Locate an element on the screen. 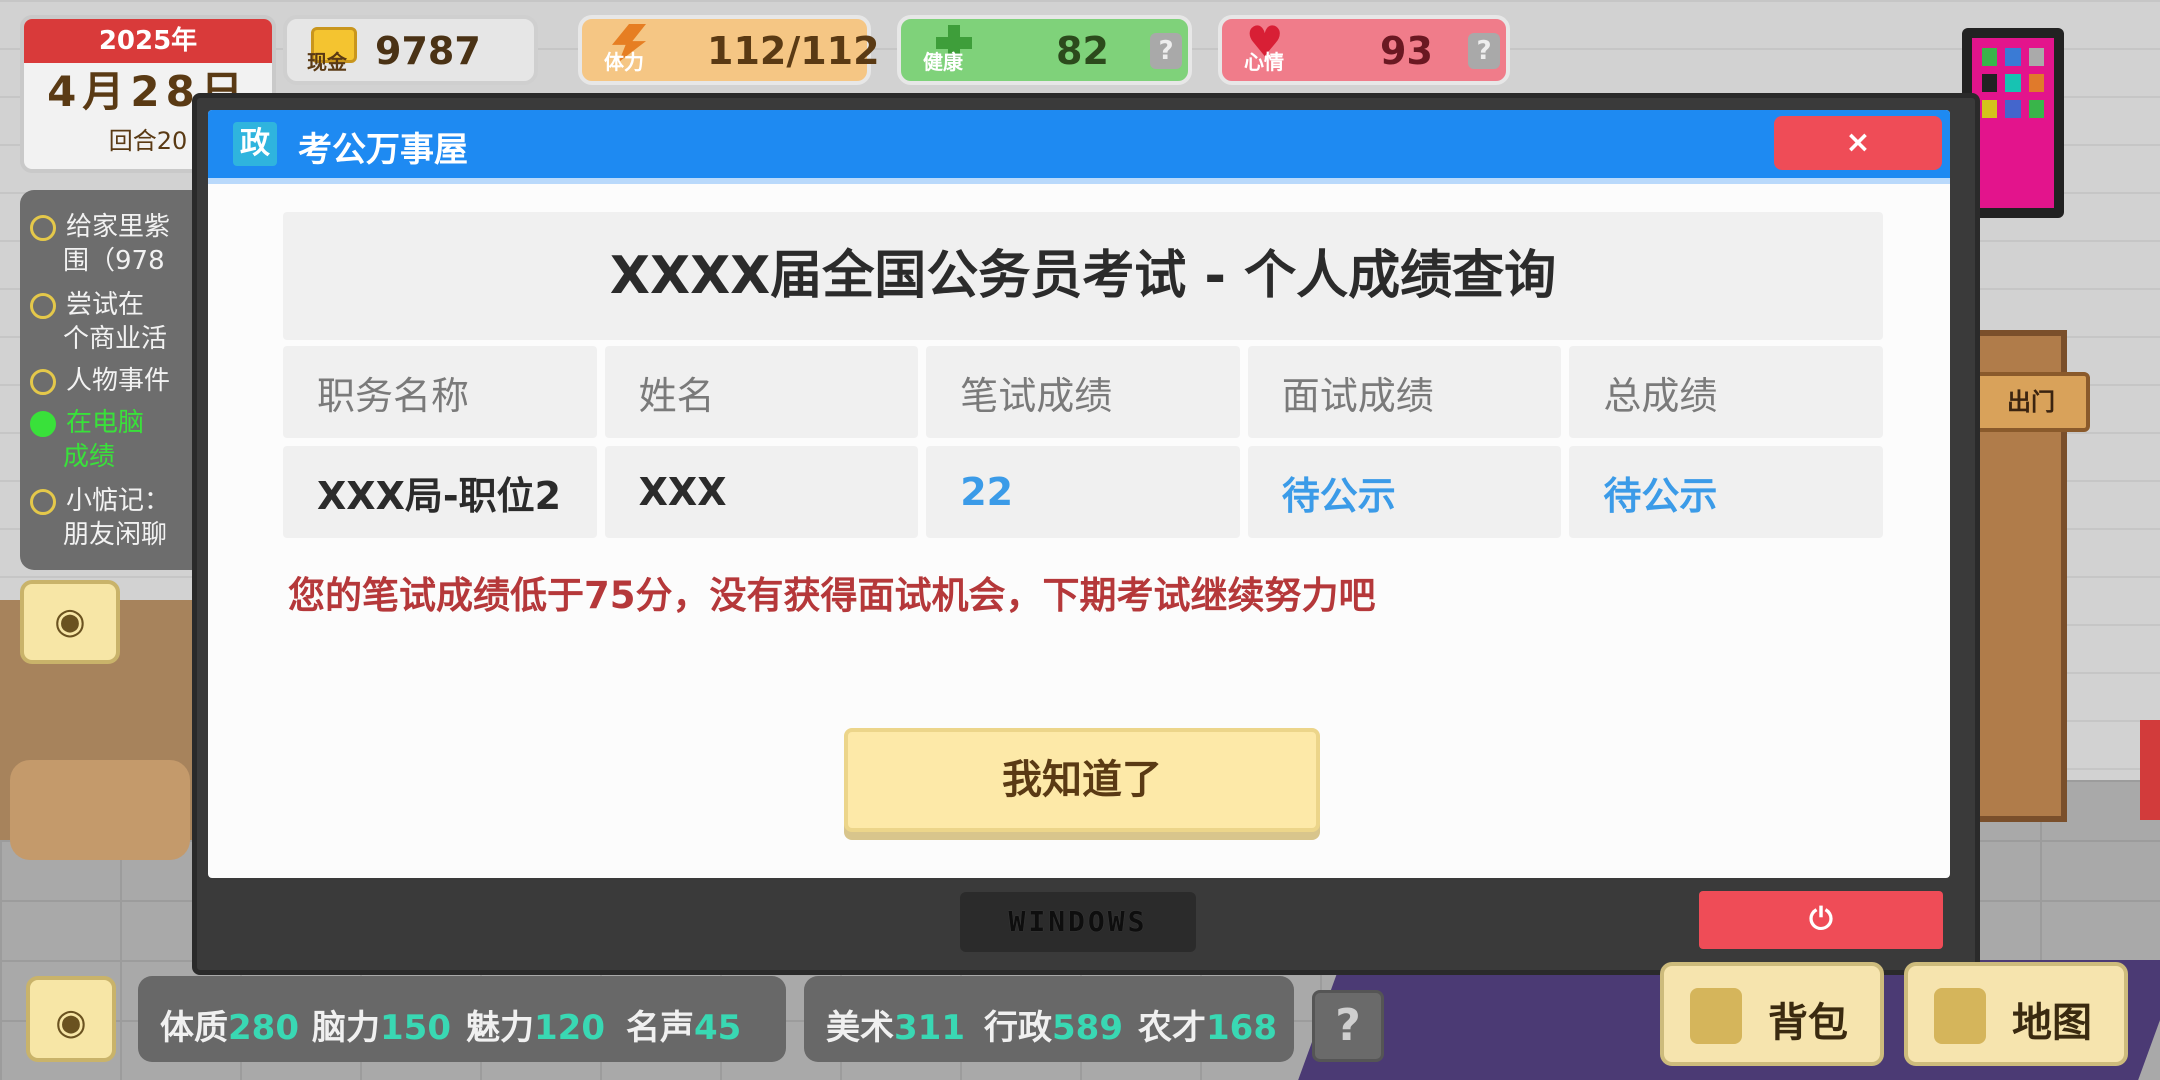 This screenshot has height=1080, width=2160. map-label: 地图 is located at coordinates (2052, 1023).